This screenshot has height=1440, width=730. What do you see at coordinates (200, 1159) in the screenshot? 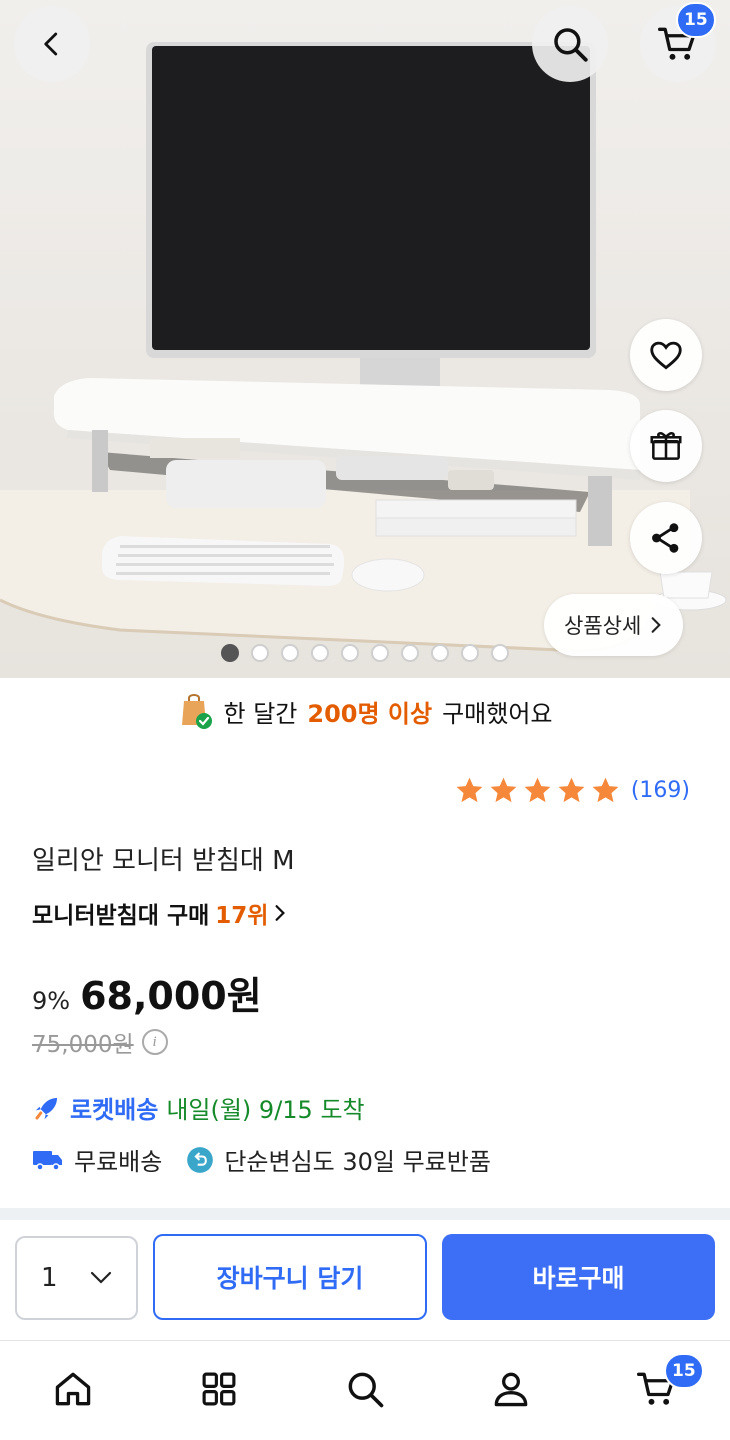
I see `return-icon` at bounding box center [200, 1159].